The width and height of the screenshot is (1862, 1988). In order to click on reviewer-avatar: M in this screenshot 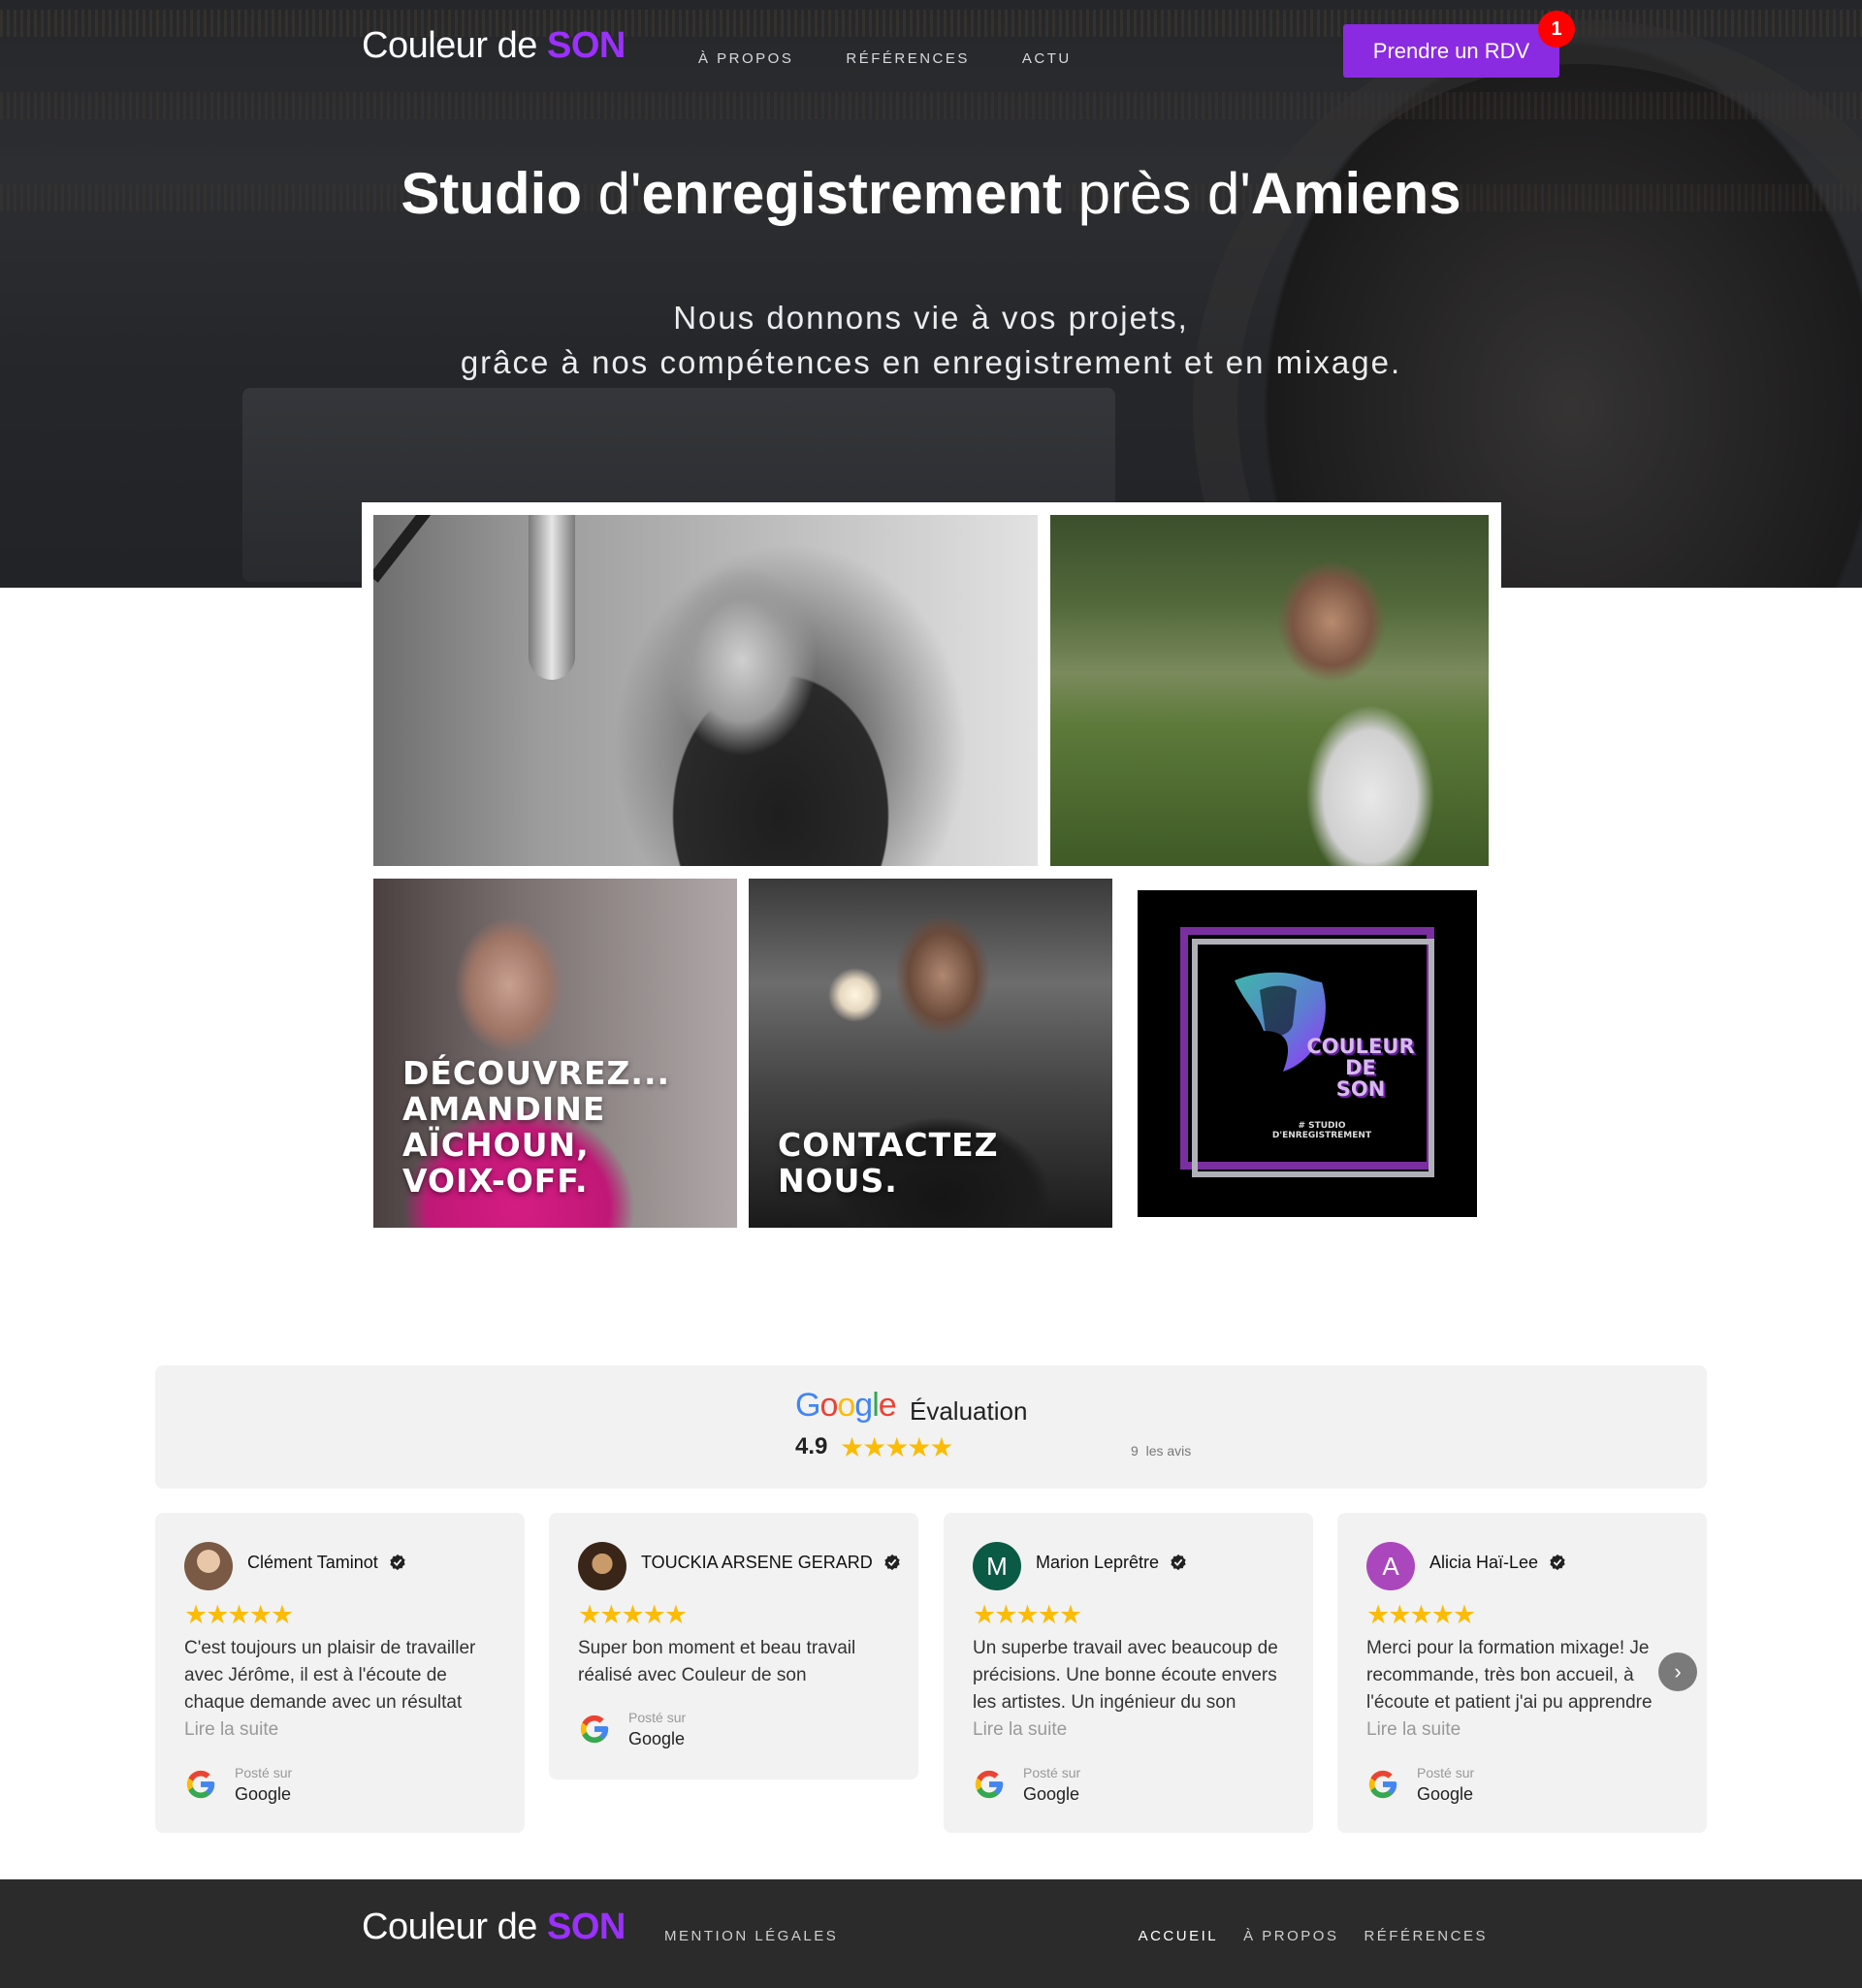, I will do `click(997, 1566)`.